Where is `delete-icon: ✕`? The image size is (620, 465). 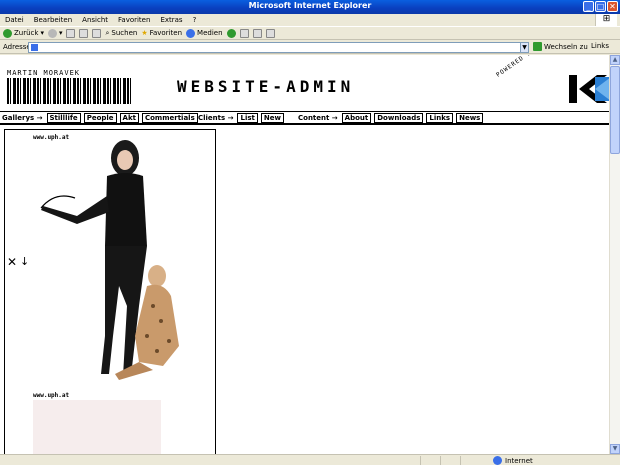
delete-icon: ✕ is located at coordinates (12, 262).